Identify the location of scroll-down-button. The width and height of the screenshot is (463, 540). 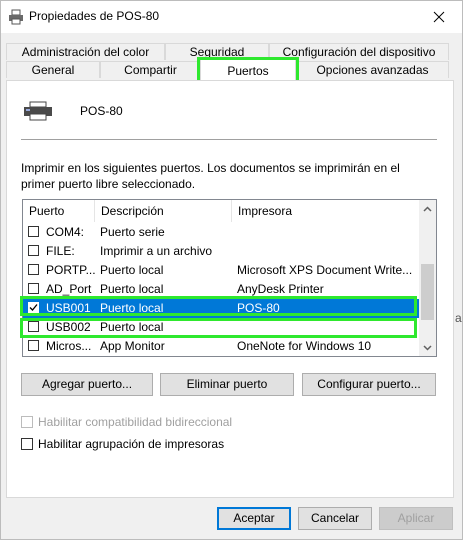
(427, 347).